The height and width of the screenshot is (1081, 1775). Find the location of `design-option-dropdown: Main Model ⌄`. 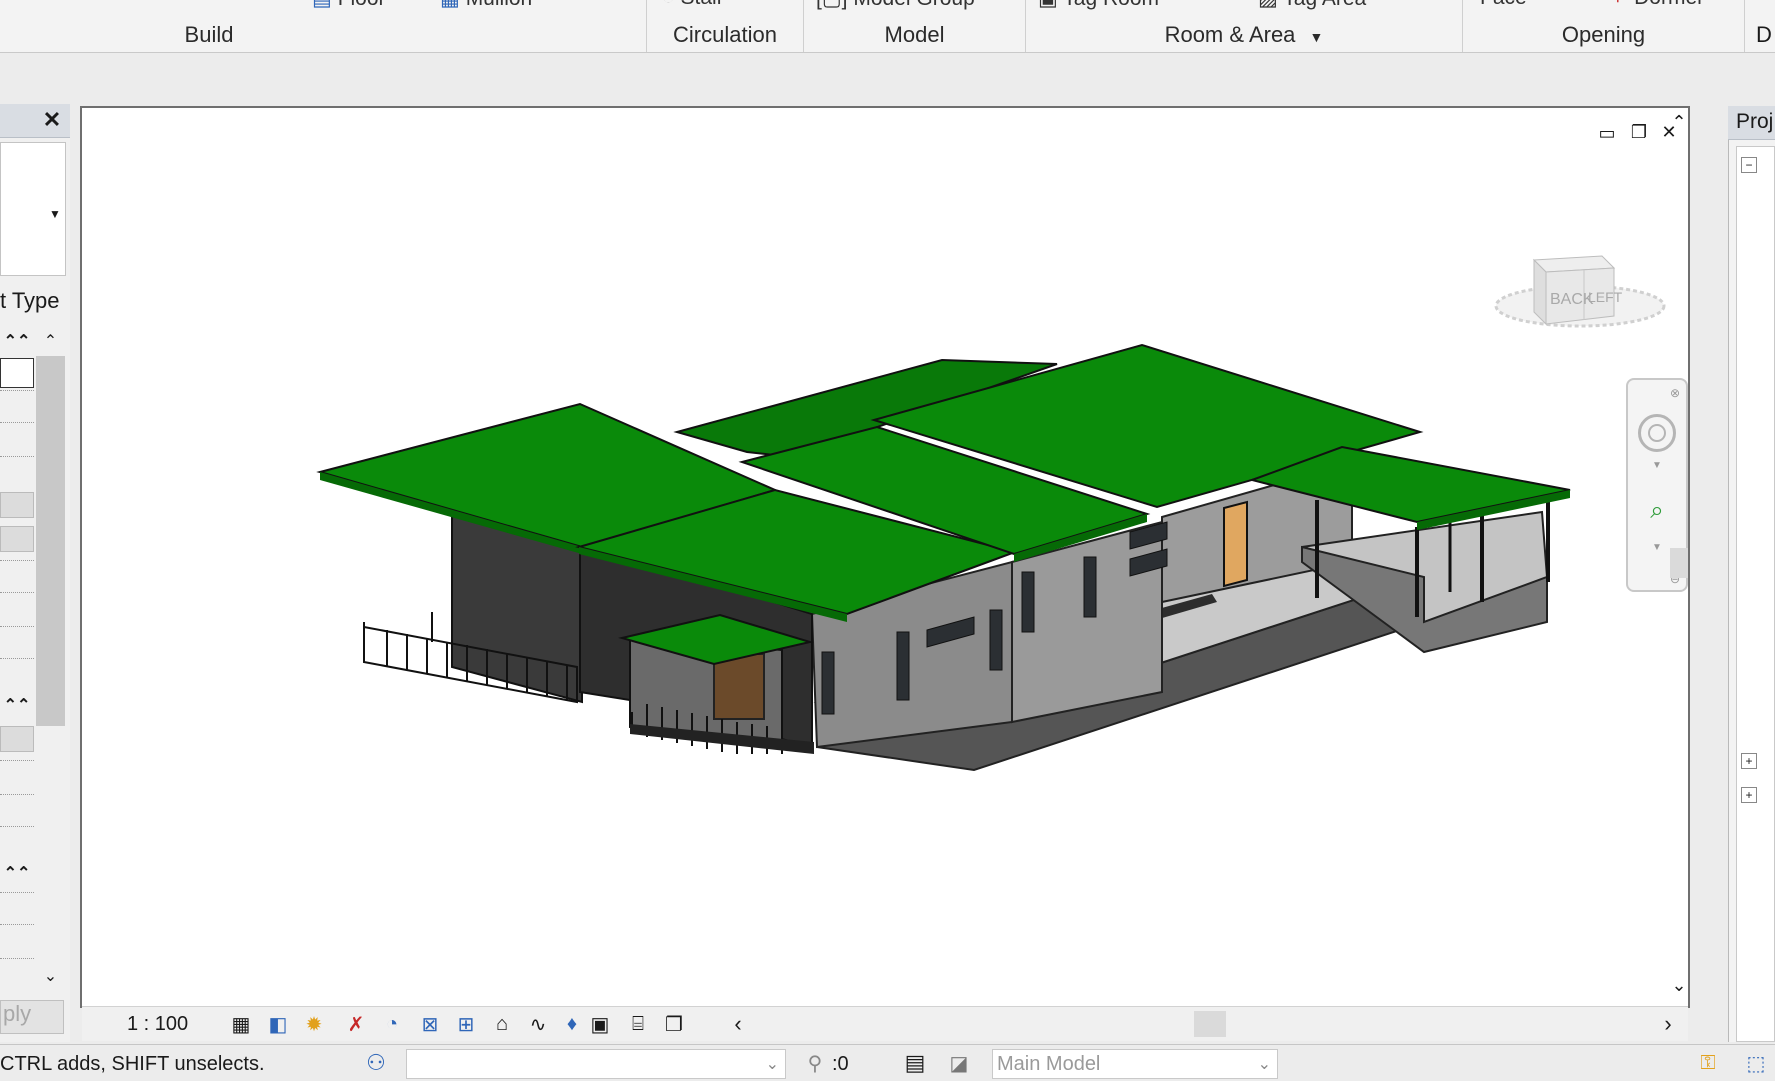

design-option-dropdown: Main Model ⌄ is located at coordinates (1135, 1064).